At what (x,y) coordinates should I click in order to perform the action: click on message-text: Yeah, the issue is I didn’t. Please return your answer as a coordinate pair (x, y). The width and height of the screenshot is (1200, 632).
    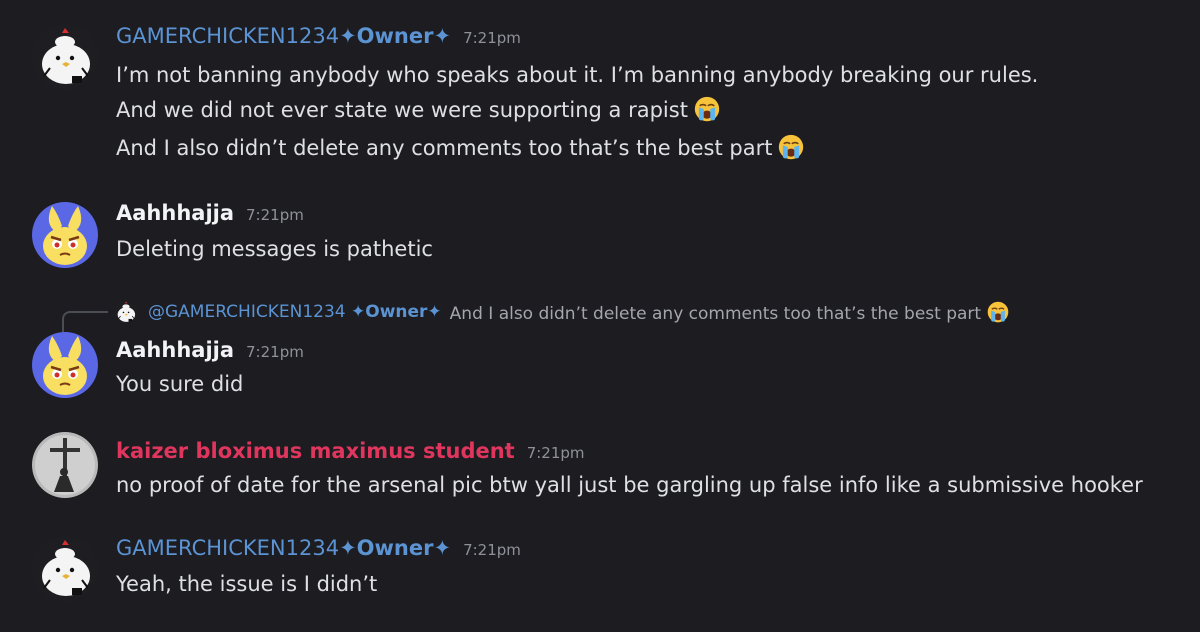
    Looking at the image, I should click on (247, 584).